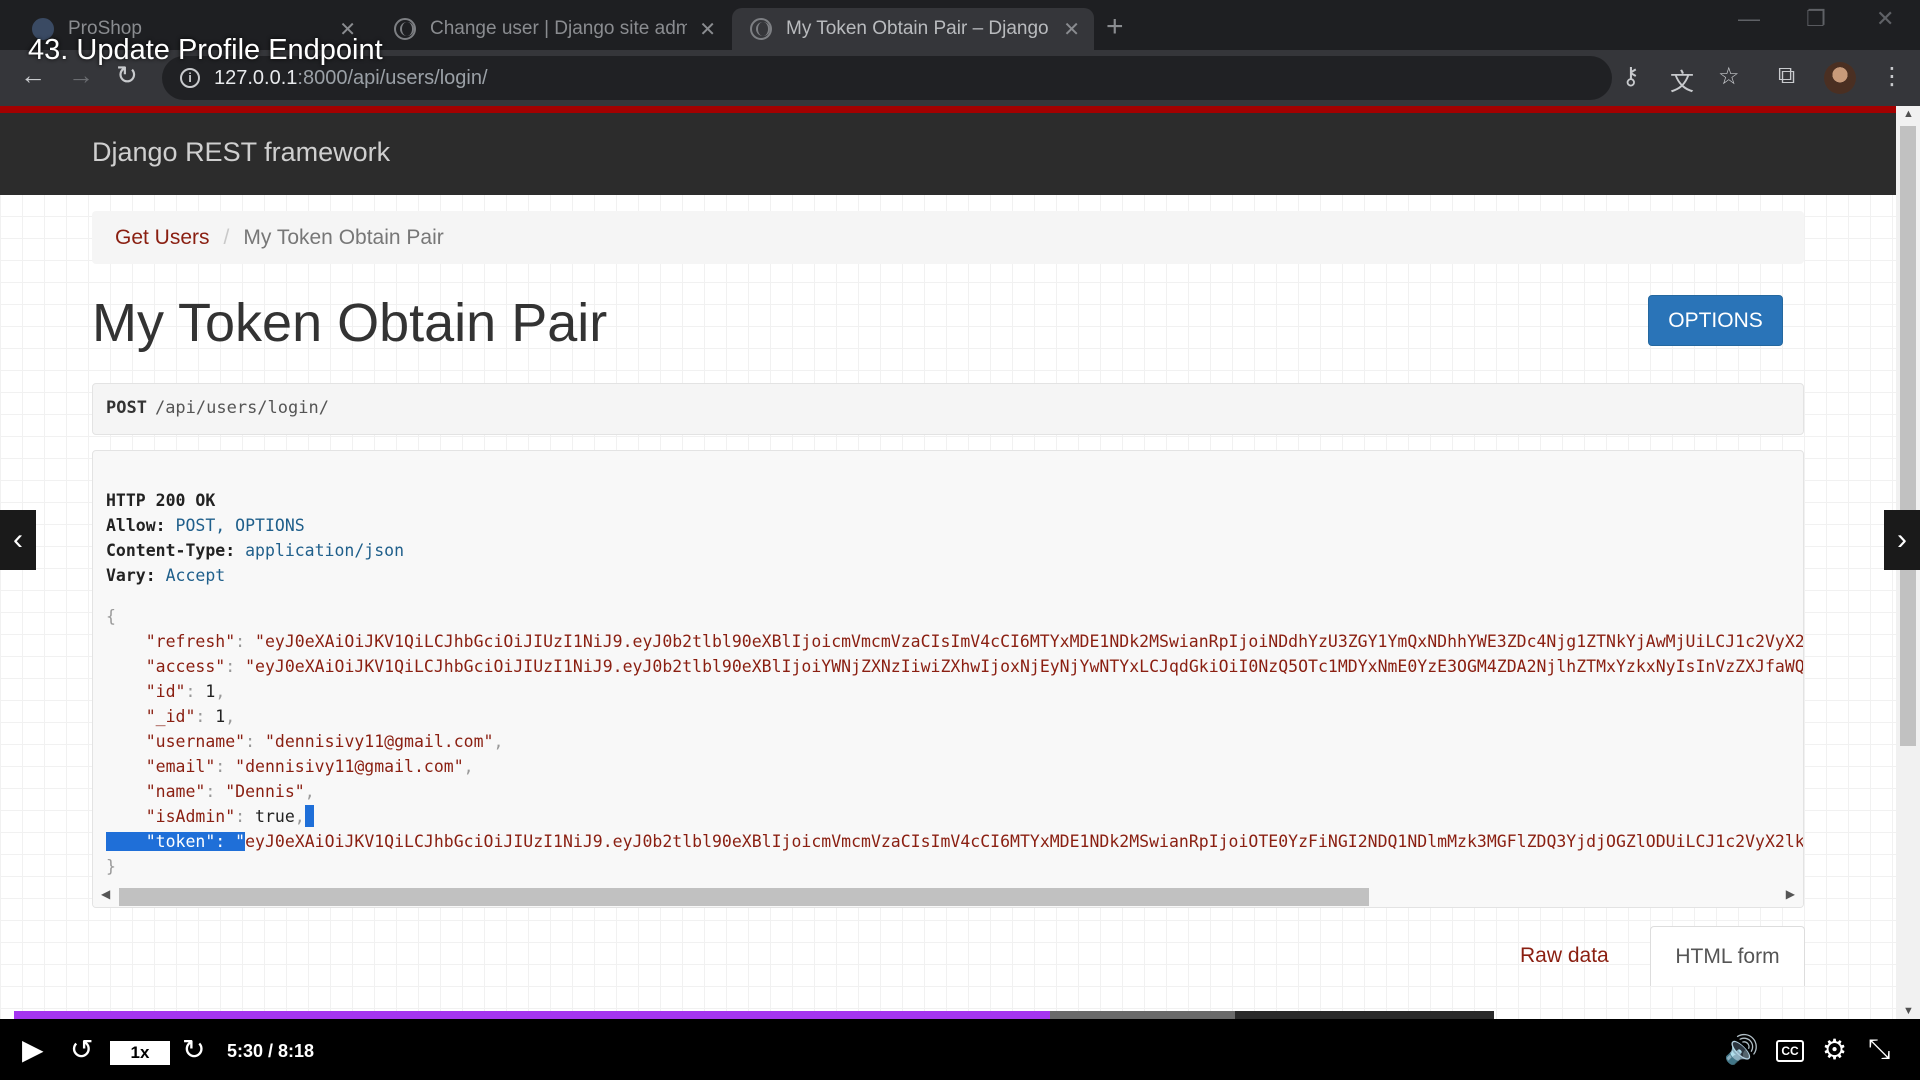  What do you see at coordinates (205, 525) in the screenshot?
I see `response-header: Allow: POST, OPTIONS` at bounding box center [205, 525].